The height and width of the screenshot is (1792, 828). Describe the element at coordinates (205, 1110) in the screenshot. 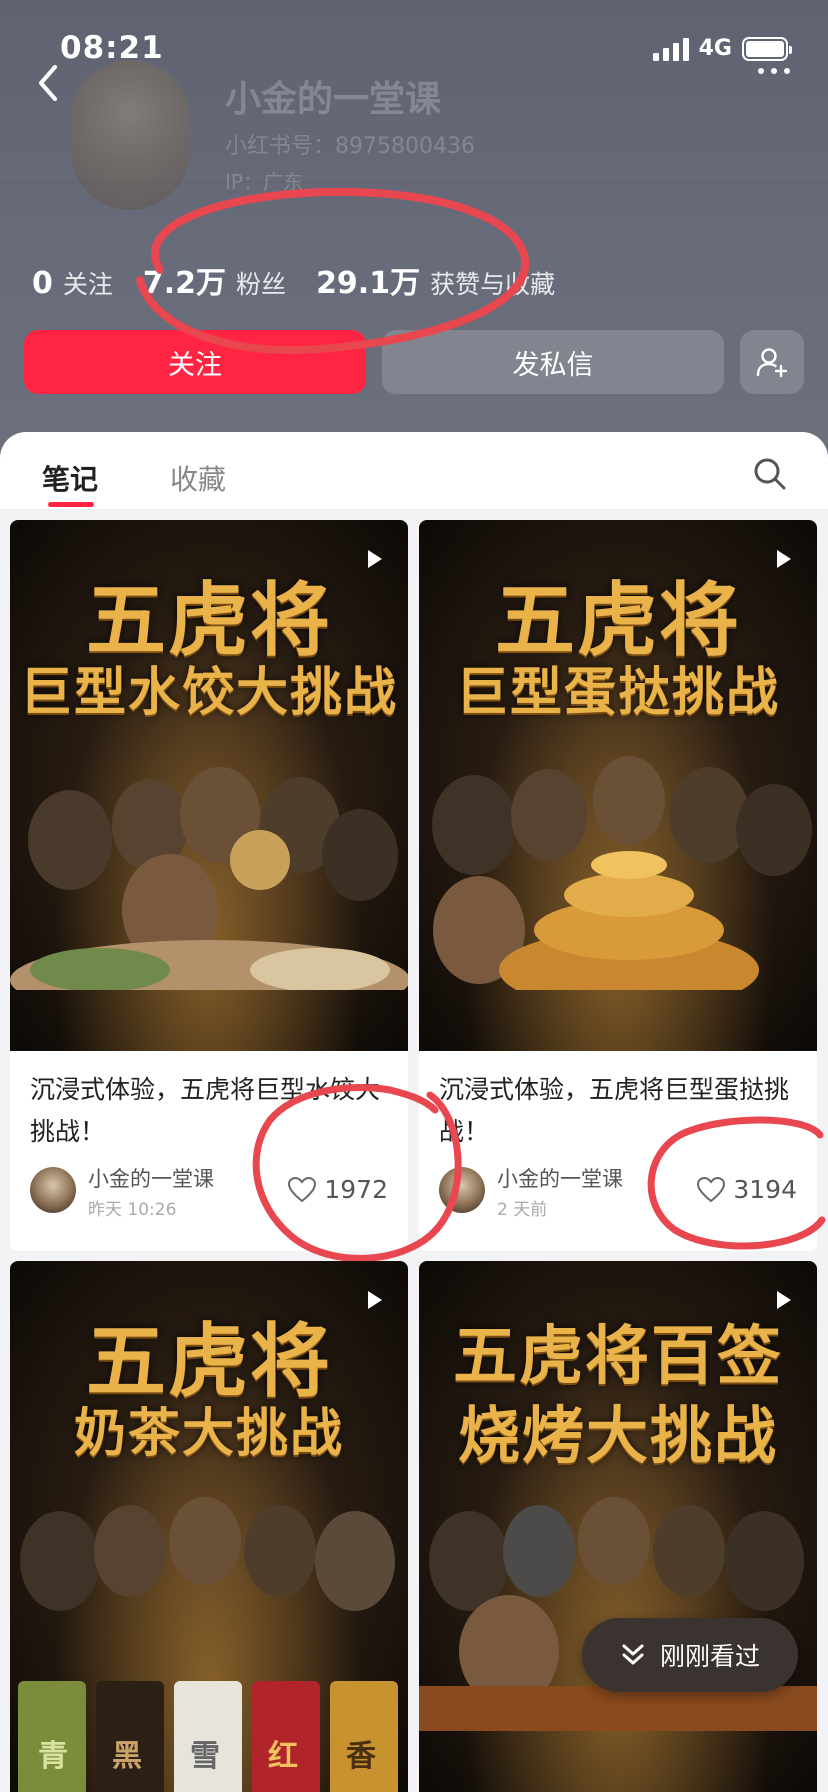

I see `note-title: 沉浸式体验，五虎将巨型水饺大挑战！` at that location.